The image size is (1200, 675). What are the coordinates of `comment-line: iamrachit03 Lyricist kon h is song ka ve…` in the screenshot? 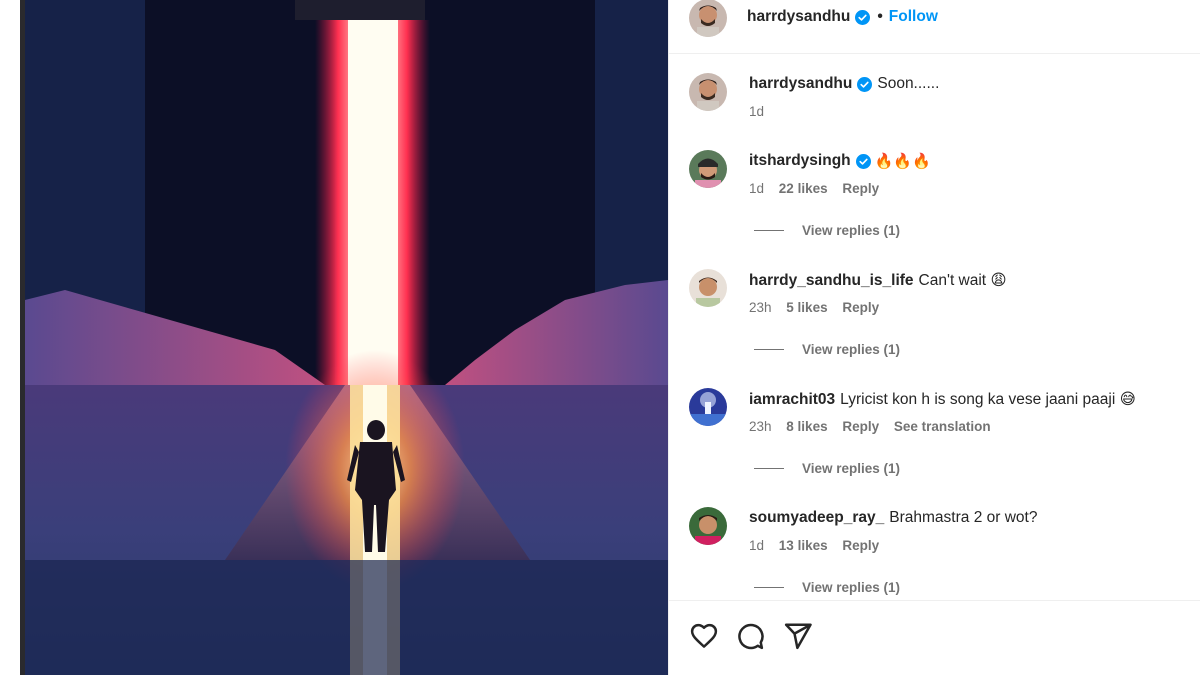 It's located at (942, 399).